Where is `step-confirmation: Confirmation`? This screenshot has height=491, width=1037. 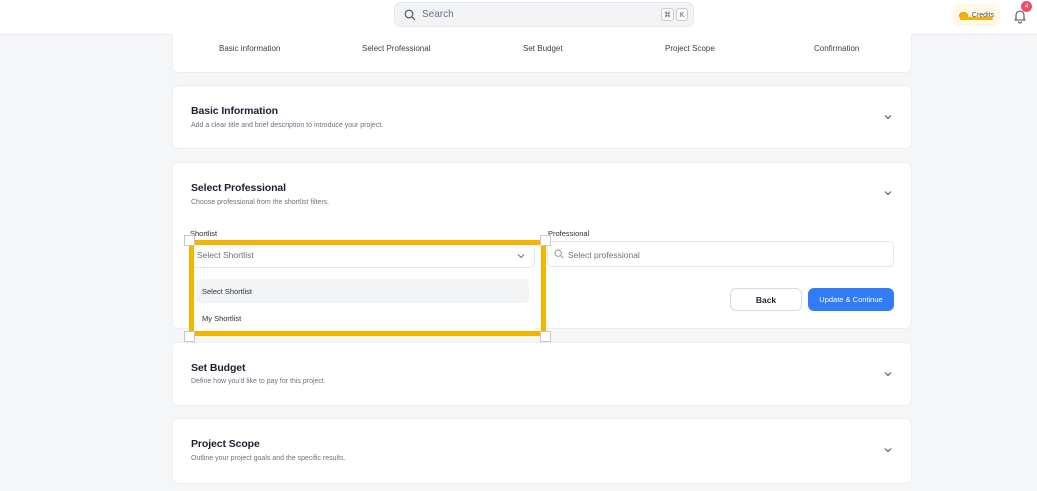 step-confirmation: Confirmation is located at coordinates (836, 48).